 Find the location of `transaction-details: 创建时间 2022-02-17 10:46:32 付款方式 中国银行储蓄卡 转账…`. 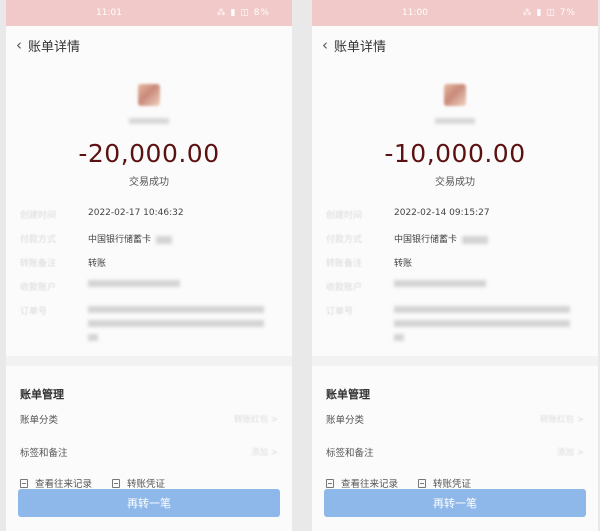

transaction-details: 创建时间 2022-02-17 10:46:32 付款方式 中国银行储蓄卡 转账… is located at coordinates (149, 278).